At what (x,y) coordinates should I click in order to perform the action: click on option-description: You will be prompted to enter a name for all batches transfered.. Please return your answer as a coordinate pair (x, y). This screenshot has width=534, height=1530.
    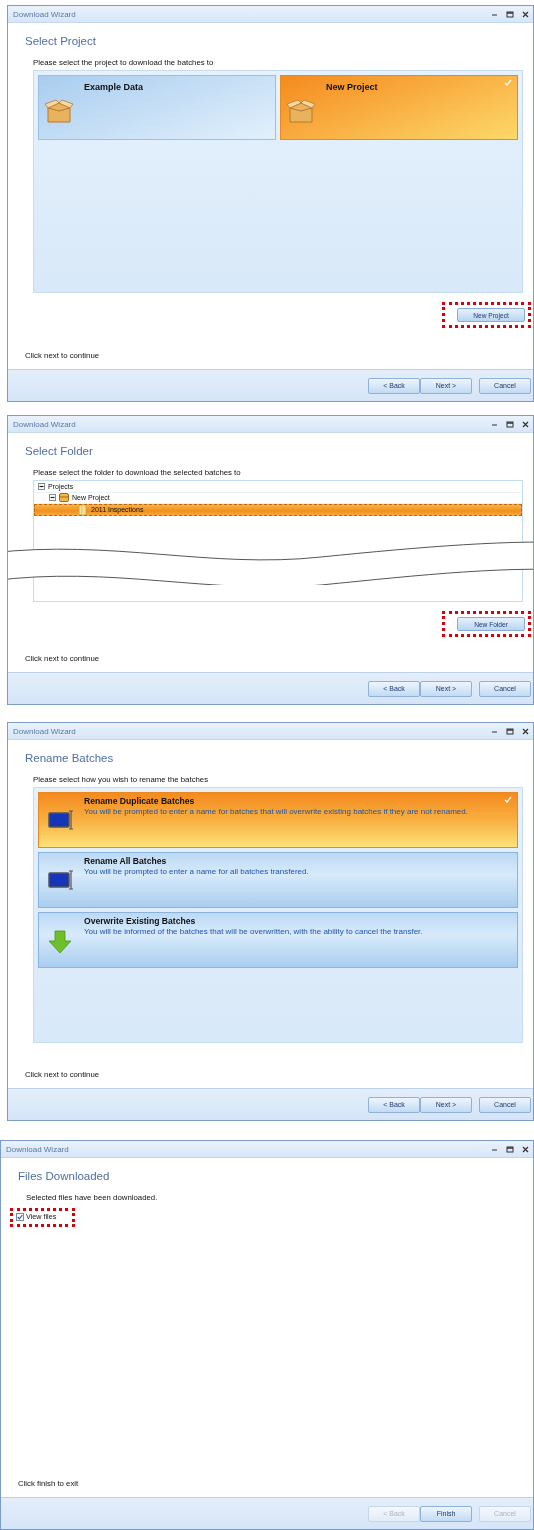
    Looking at the image, I should click on (197, 871).